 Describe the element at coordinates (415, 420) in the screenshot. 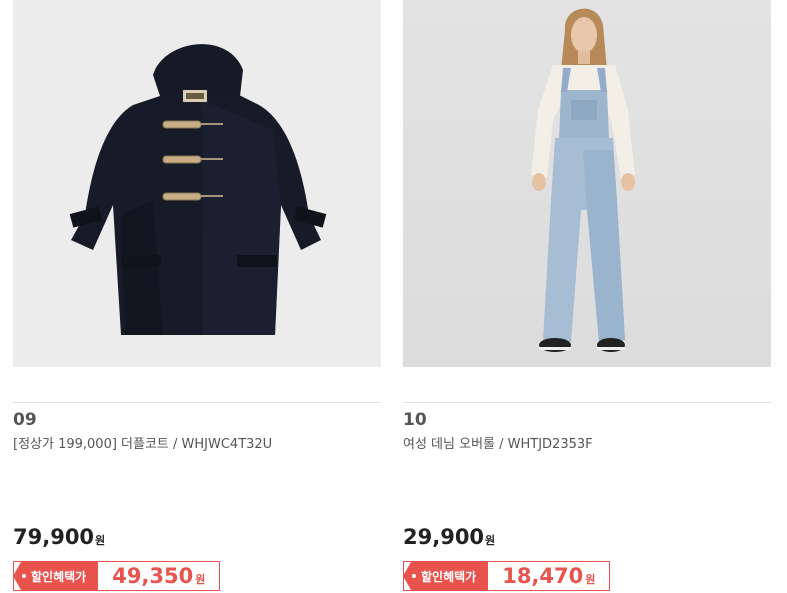

I see `product-rank: 10` at that location.